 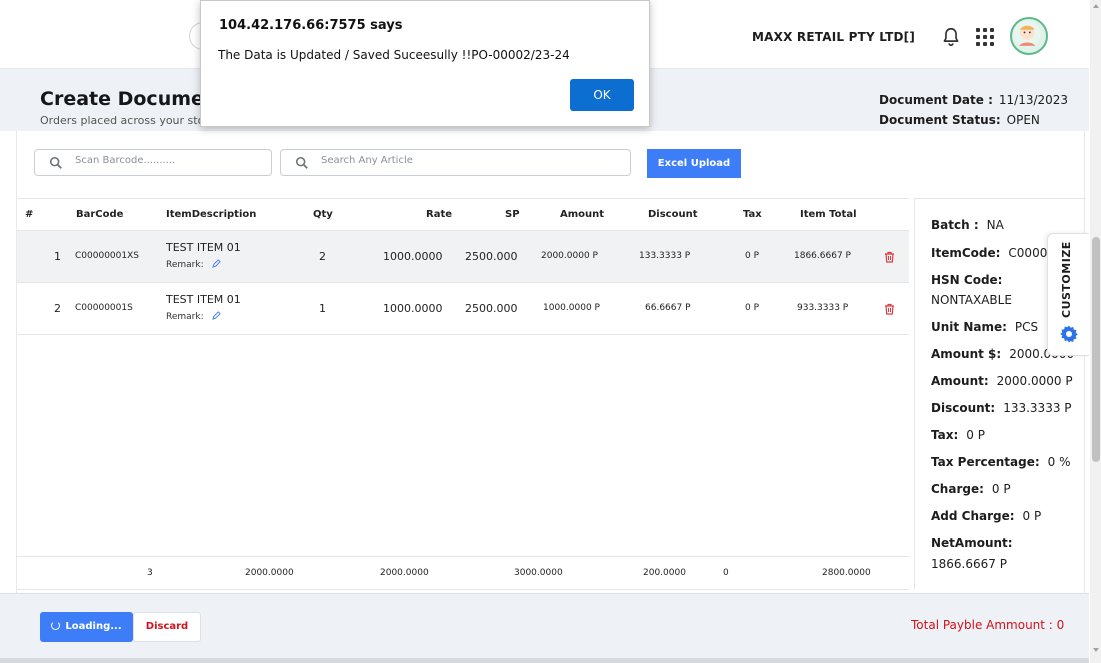 I want to click on detail-net-value: 1866.6667 P, so click(x=969, y=564).